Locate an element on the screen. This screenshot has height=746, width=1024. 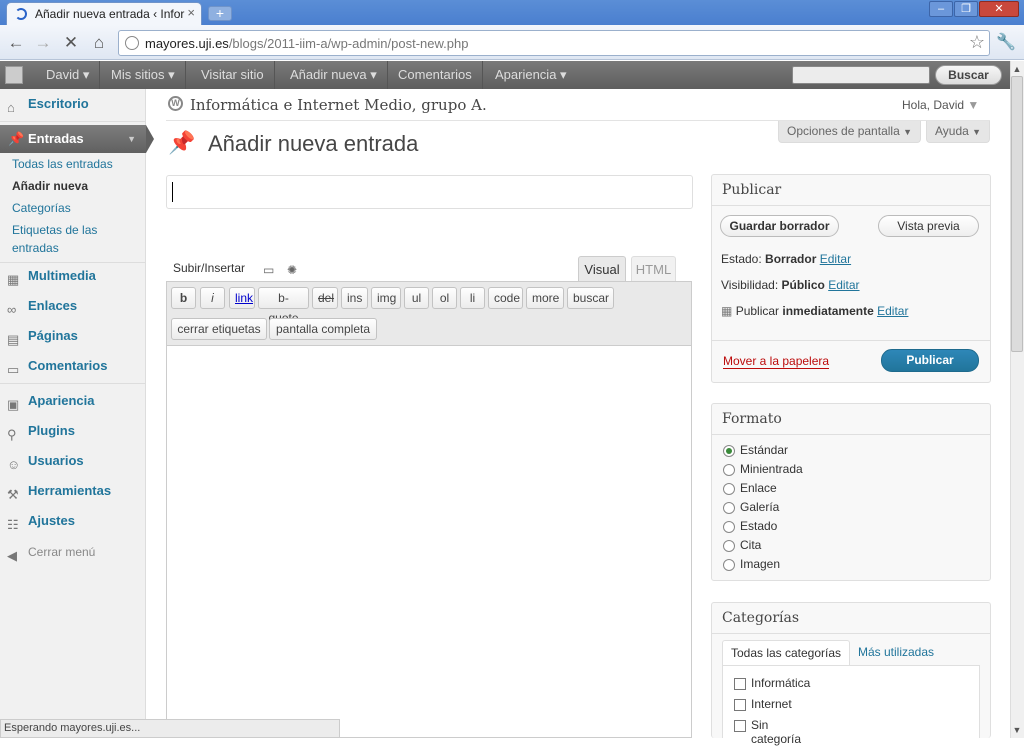
menu-comentarios: ▭ Comentarios is located at coordinates (73, 366).